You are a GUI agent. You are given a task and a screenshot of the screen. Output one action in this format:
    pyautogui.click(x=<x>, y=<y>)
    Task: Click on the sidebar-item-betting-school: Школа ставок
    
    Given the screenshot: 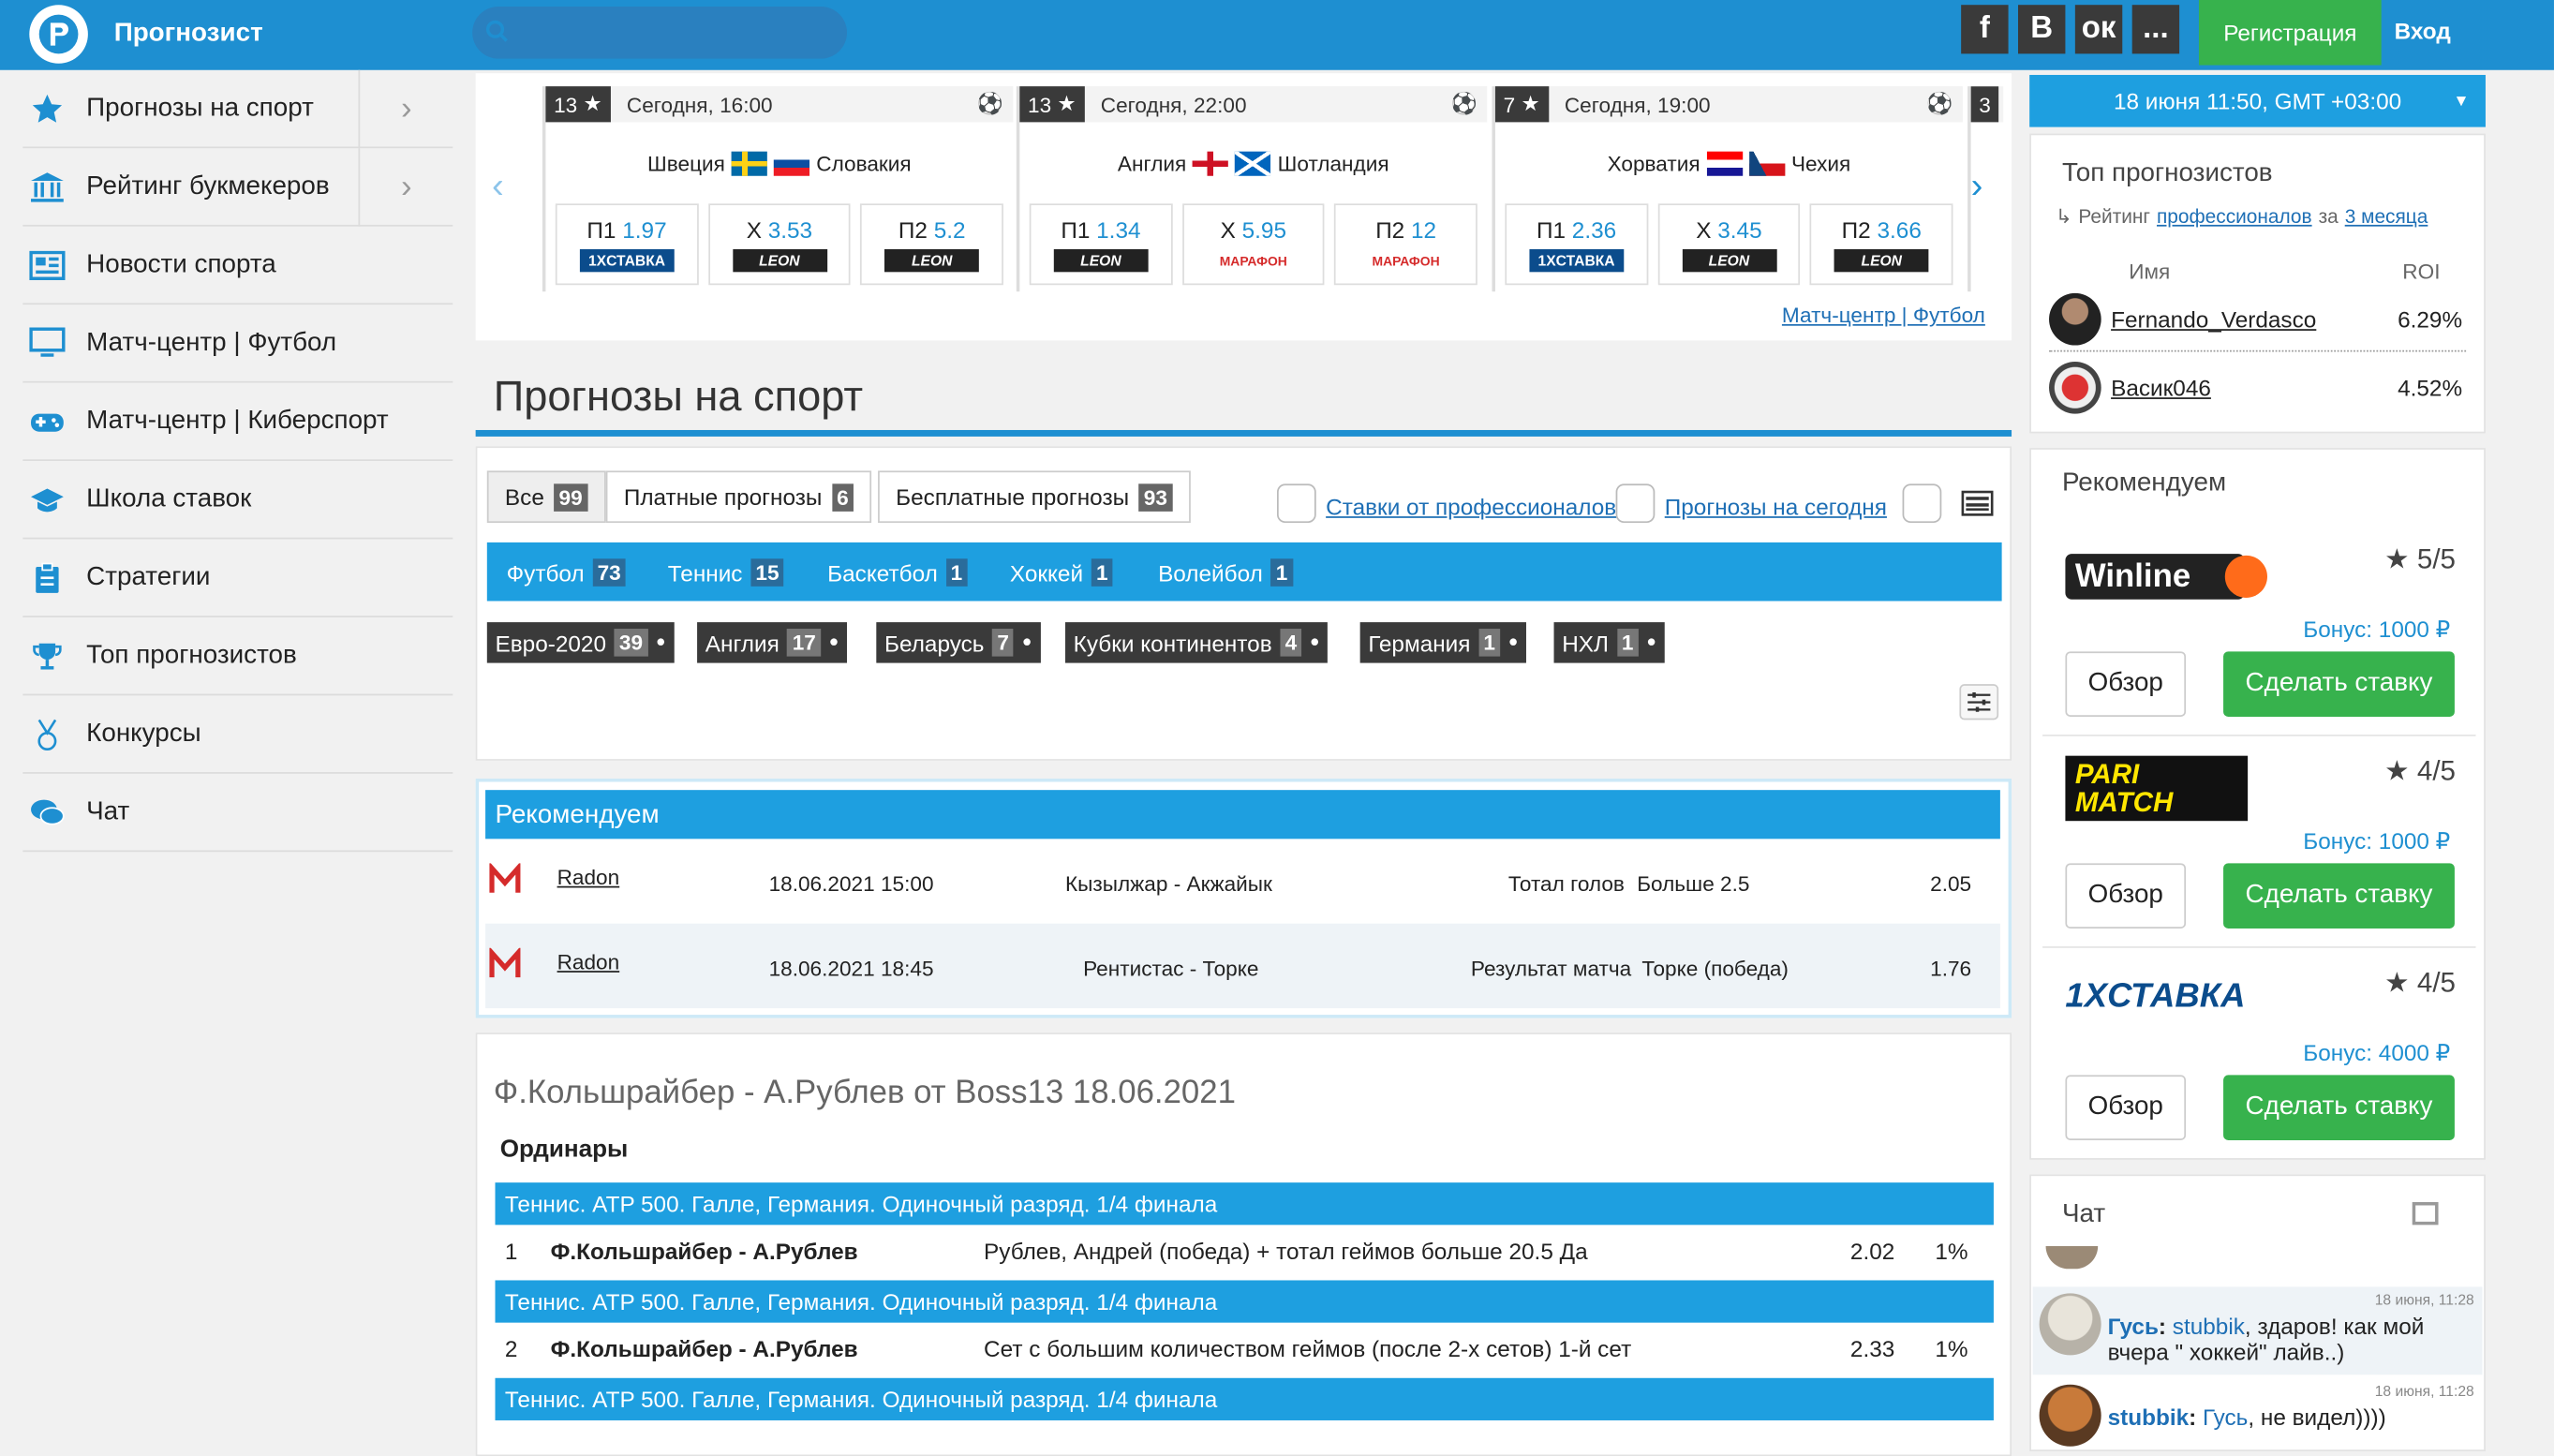 What is the action you would take?
    pyautogui.click(x=237, y=500)
    